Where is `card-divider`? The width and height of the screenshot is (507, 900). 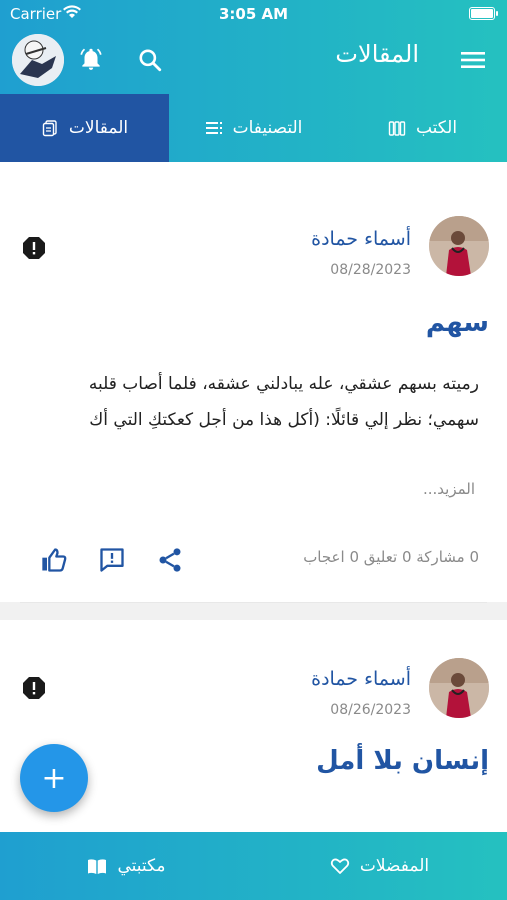 card-divider is located at coordinates (253, 611).